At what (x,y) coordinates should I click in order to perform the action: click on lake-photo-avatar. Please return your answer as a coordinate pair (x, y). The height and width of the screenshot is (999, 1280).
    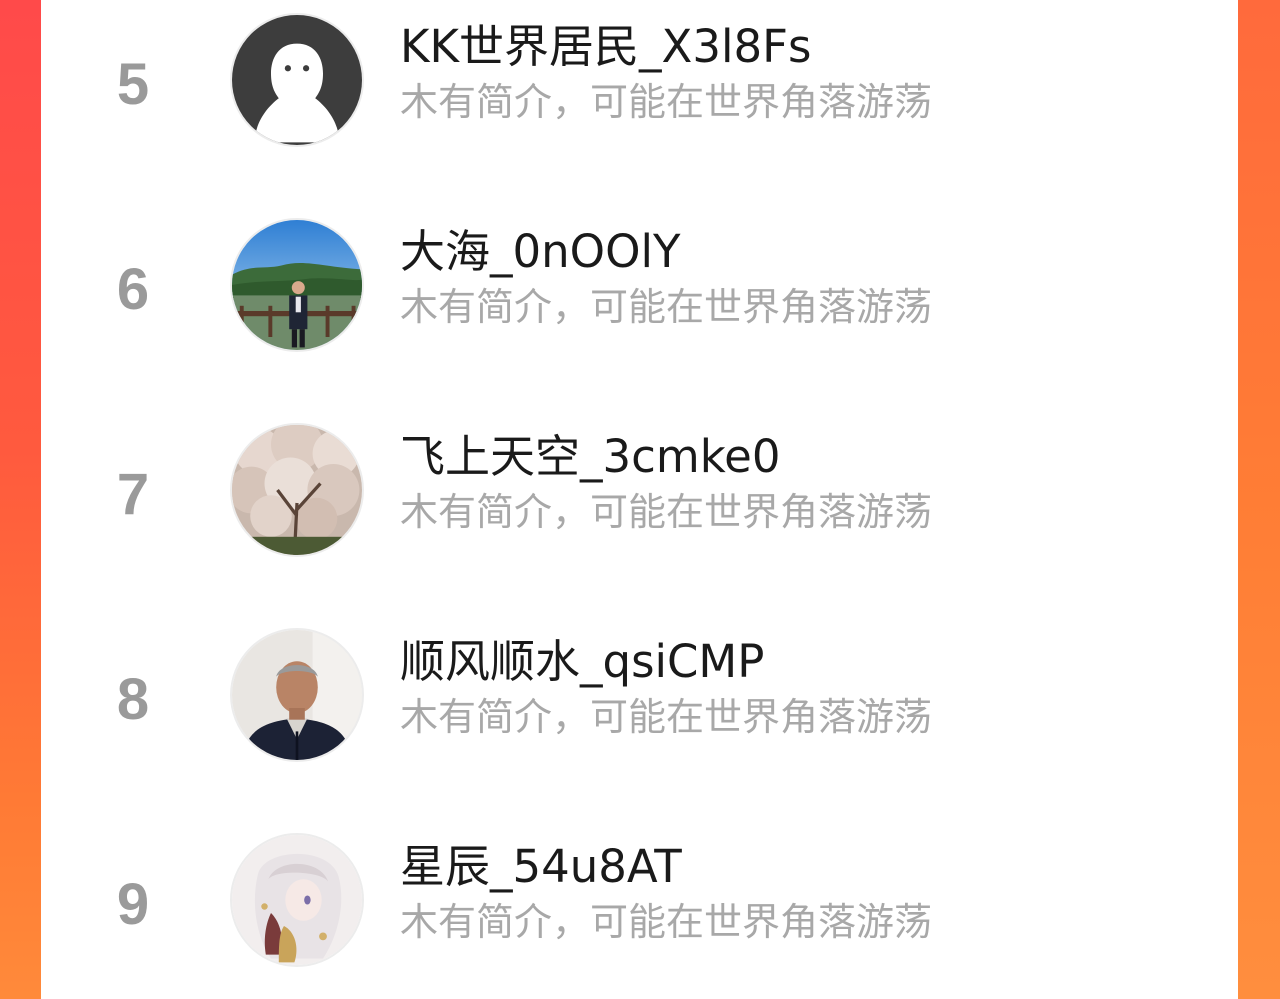
    Looking at the image, I should click on (297, 285).